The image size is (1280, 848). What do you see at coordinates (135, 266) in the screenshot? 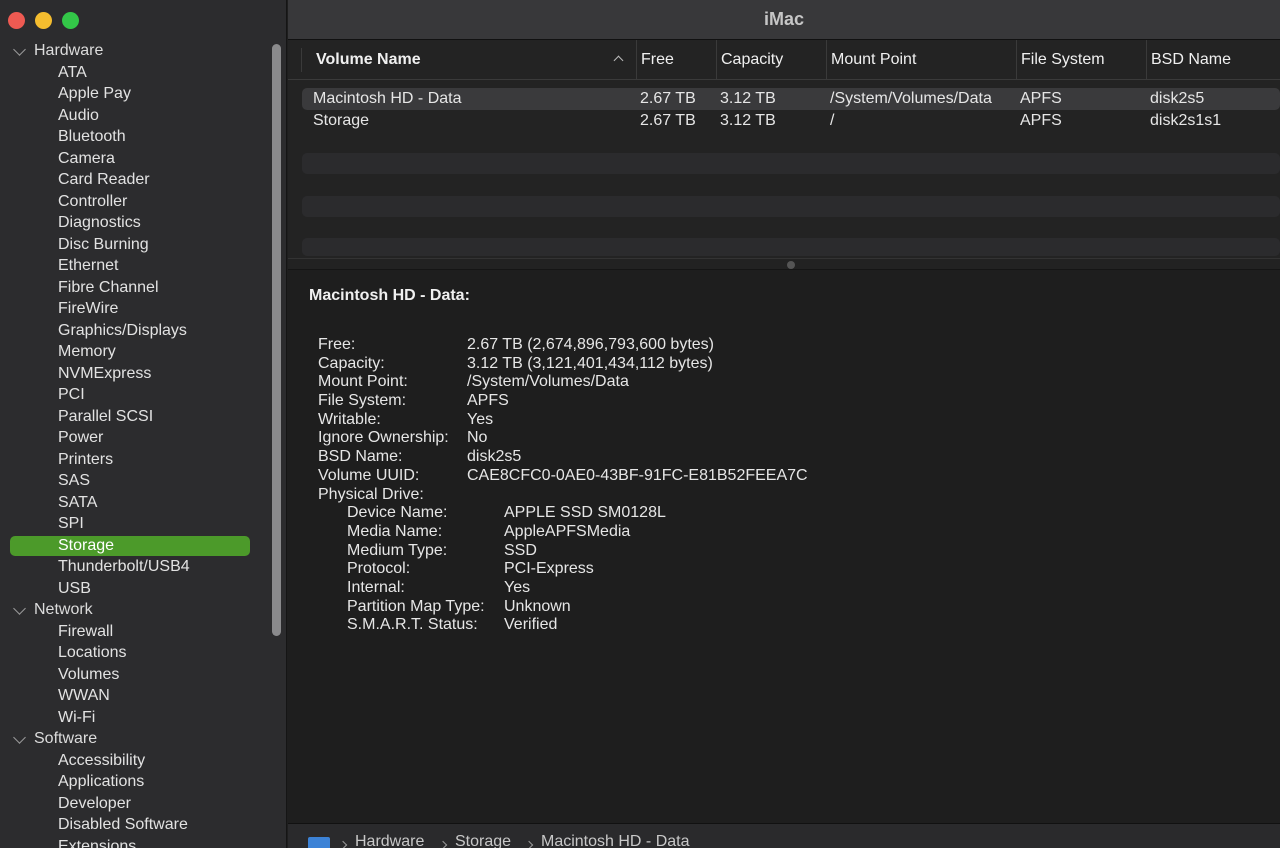
I see `sidebar-item-ethernet: Ethernet` at bounding box center [135, 266].